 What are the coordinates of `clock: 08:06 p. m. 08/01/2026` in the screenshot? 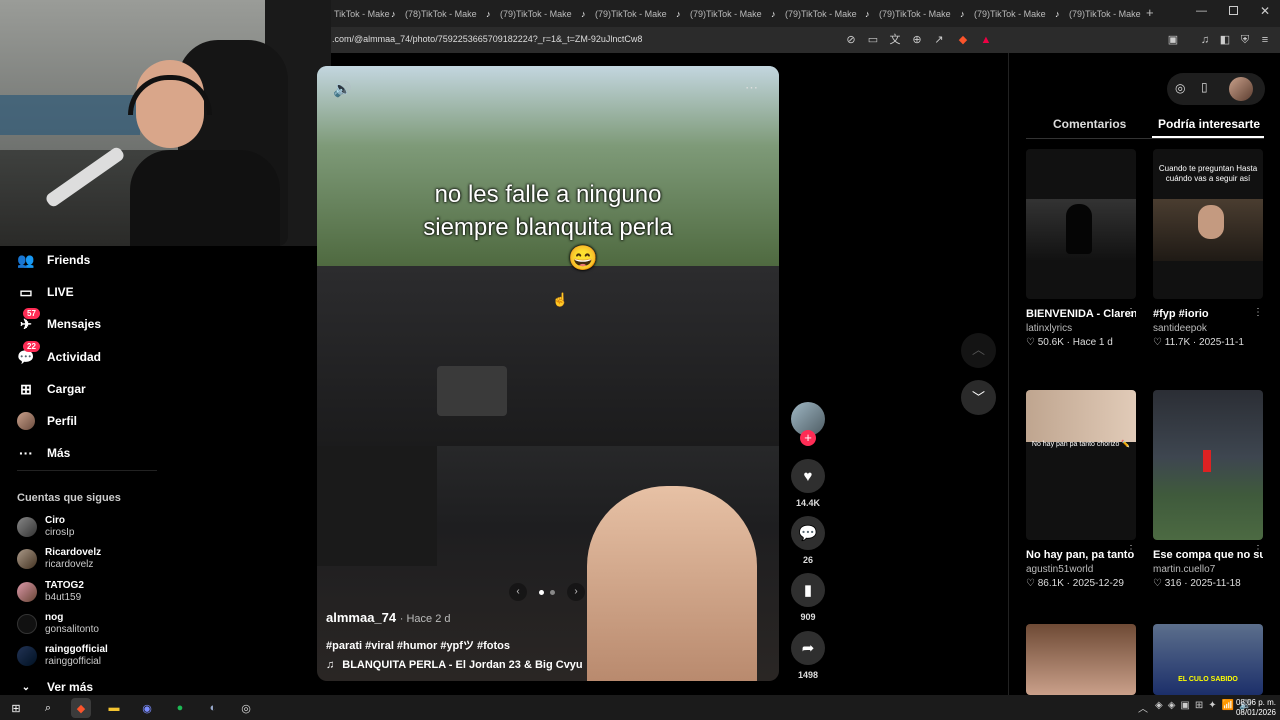 It's located at (1253, 708).